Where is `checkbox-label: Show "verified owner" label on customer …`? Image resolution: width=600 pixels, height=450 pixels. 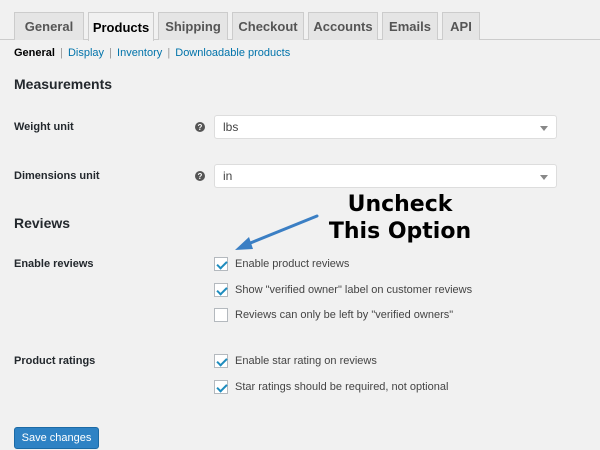
checkbox-label: Show "verified owner" label on customer … is located at coordinates (354, 290).